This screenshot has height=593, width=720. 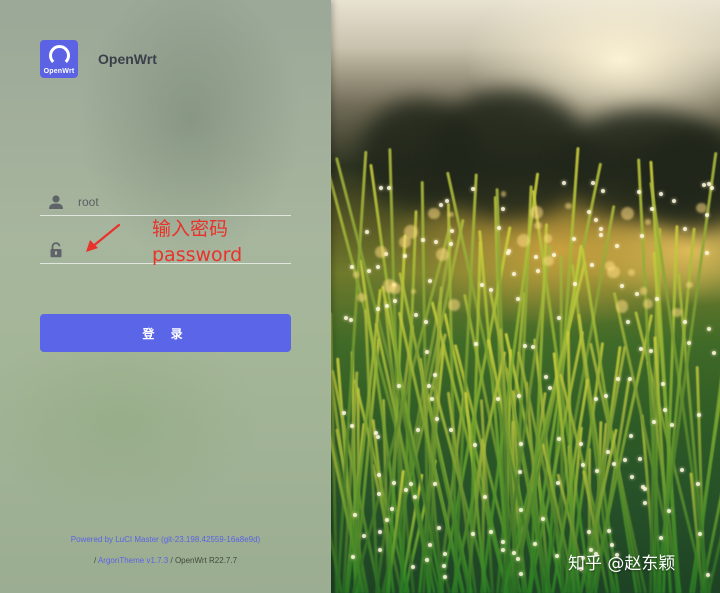 I want to click on annotation-arrow-icon, so click(x=103, y=237).